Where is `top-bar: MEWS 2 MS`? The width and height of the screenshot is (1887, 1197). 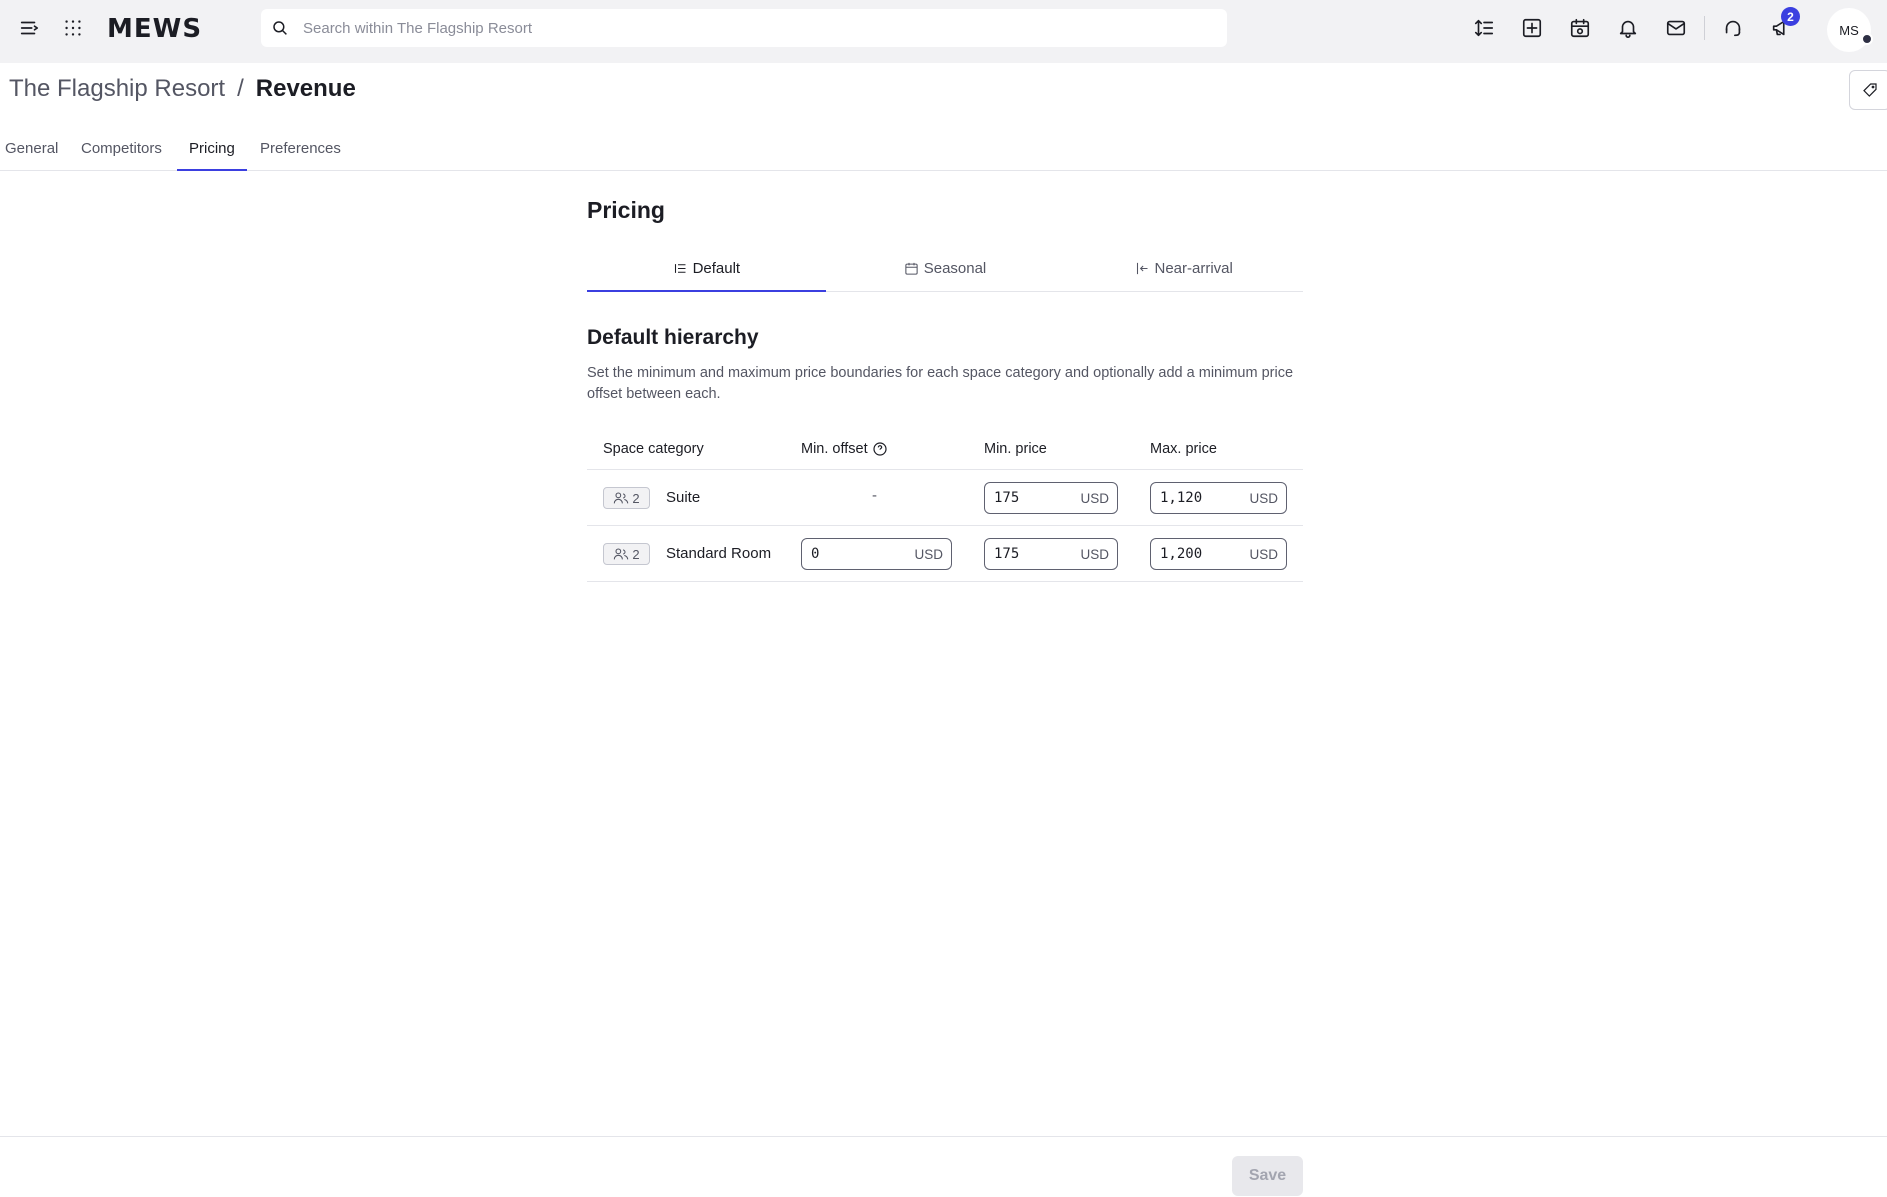 top-bar: MEWS 2 MS is located at coordinates (943, 31).